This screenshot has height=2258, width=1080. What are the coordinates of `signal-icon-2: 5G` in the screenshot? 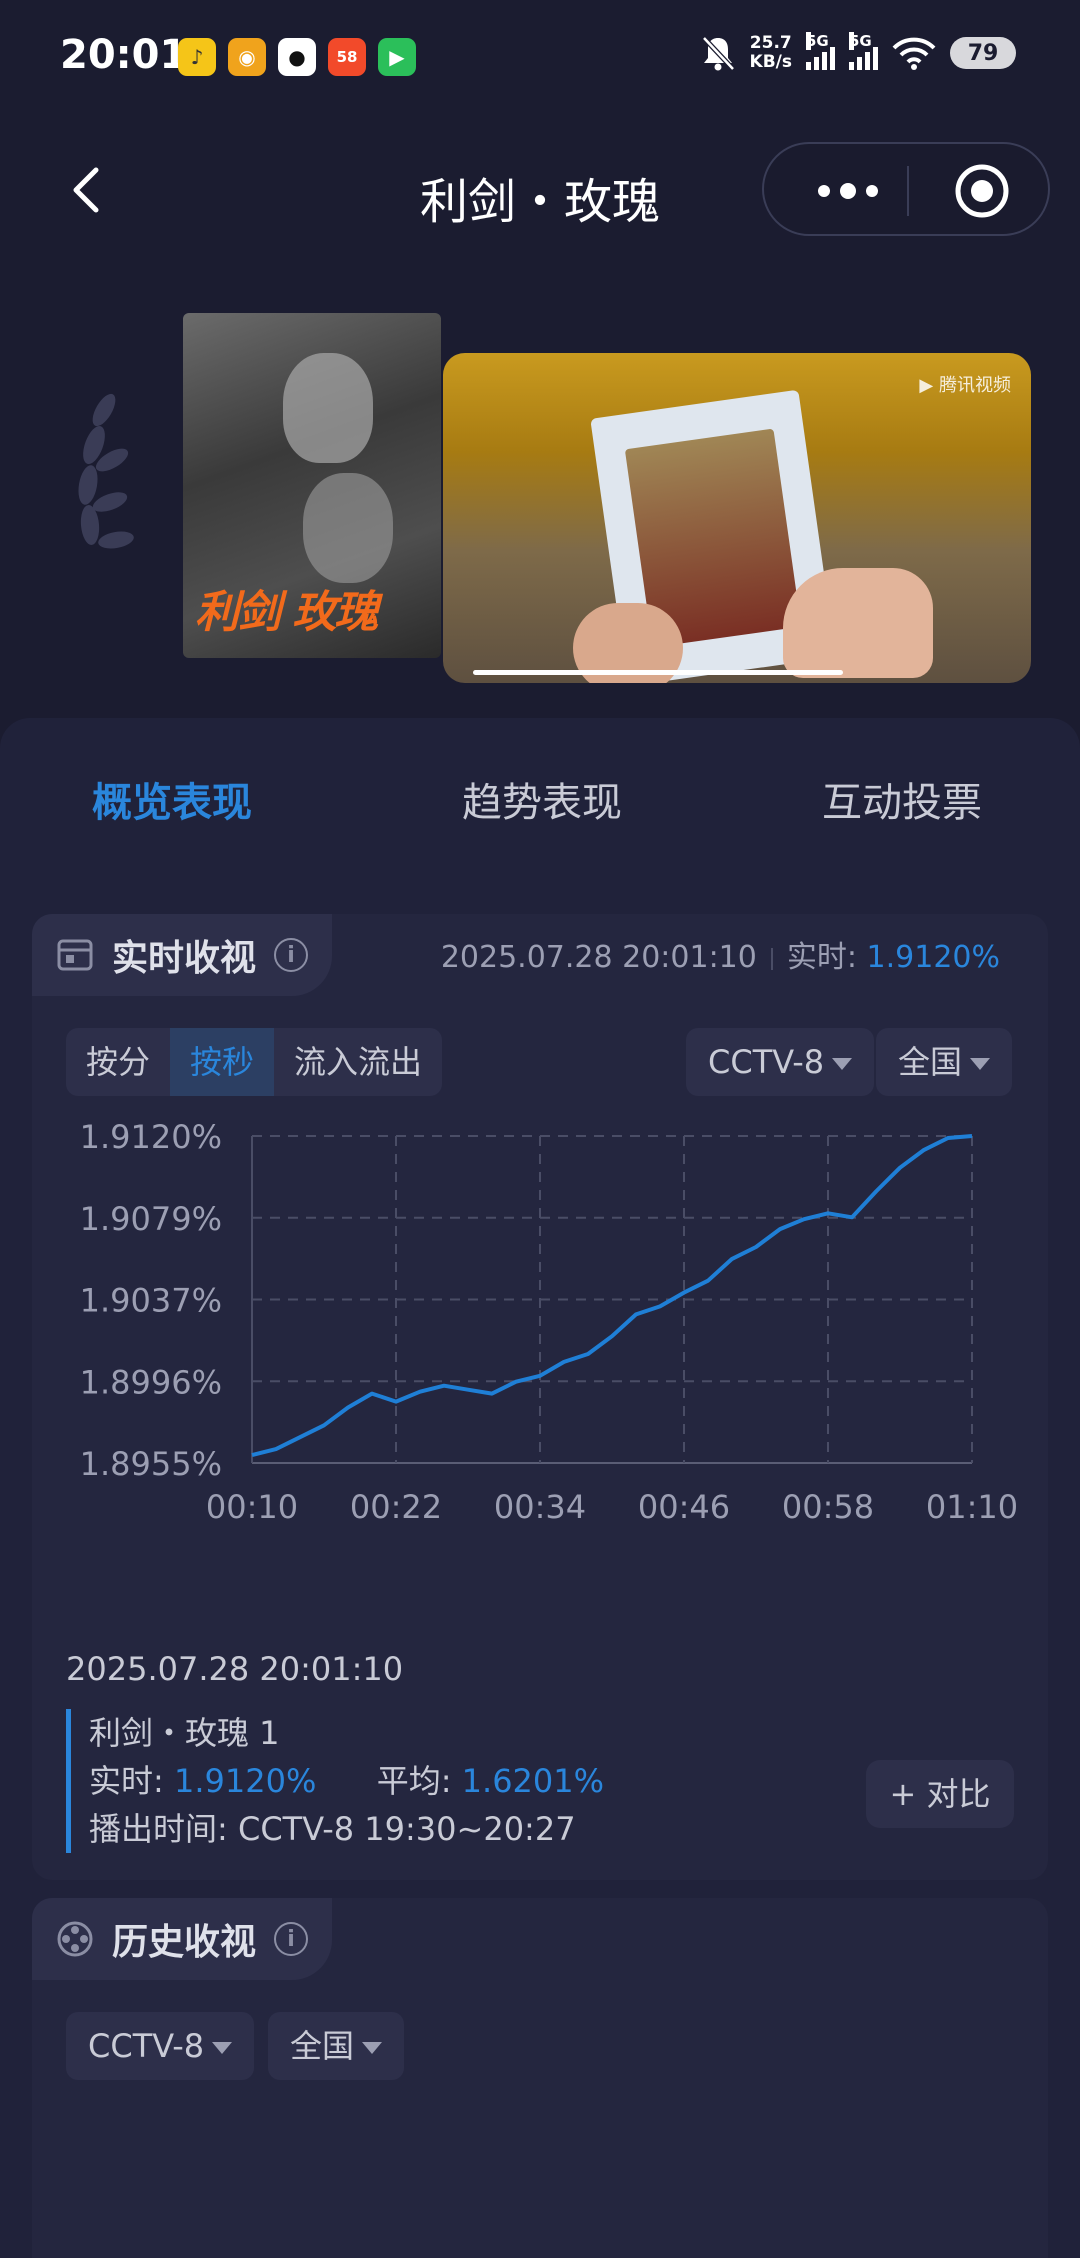 It's located at (863, 51).